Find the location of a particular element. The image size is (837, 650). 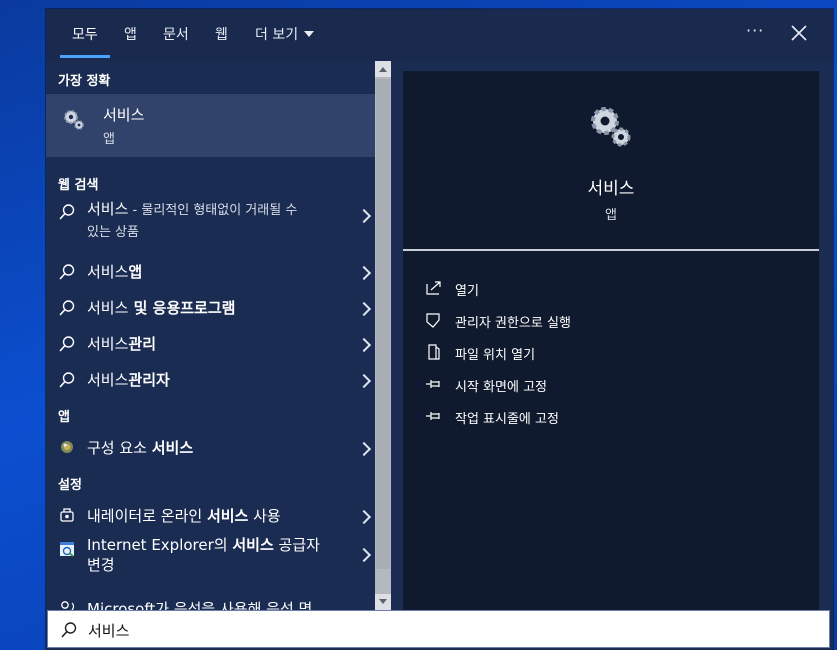

apps-header: 앱 is located at coordinates (64, 417).